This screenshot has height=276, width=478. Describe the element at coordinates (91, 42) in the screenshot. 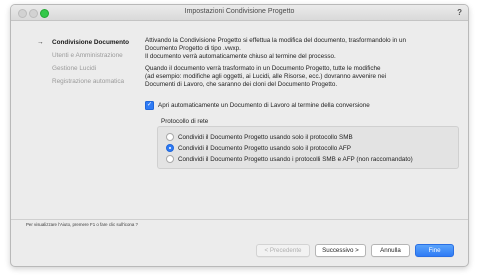

I see `sidebar-item-label: Condivisione Documento` at that location.